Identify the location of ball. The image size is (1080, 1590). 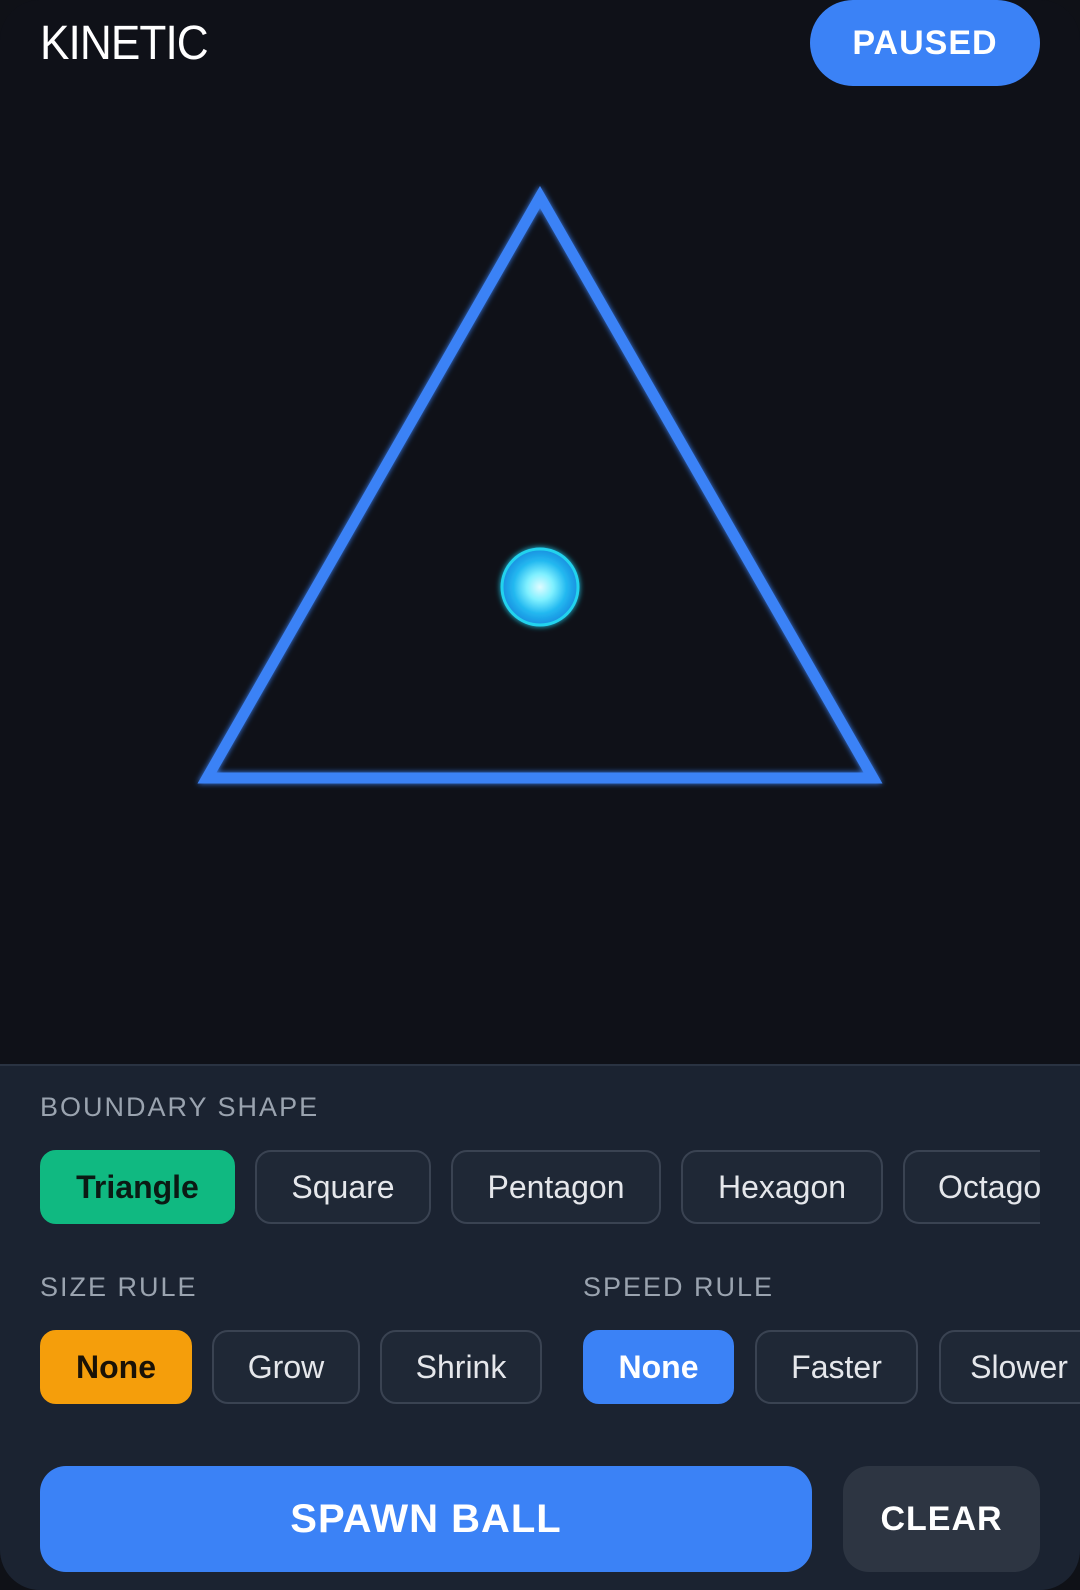
(540, 587).